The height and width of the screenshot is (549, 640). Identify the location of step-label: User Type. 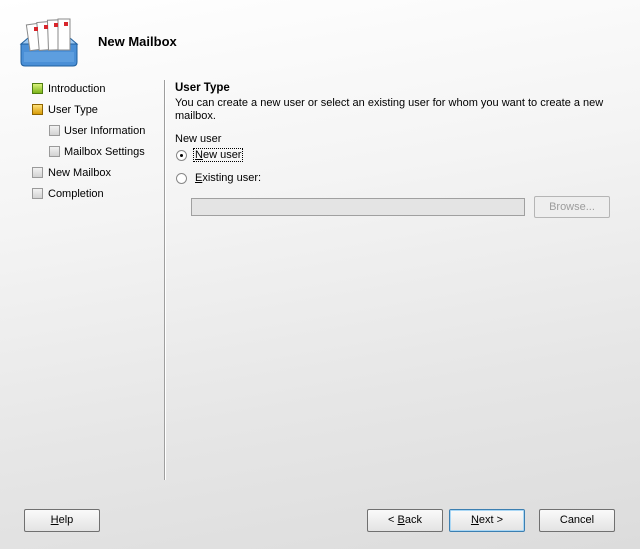
(73, 110).